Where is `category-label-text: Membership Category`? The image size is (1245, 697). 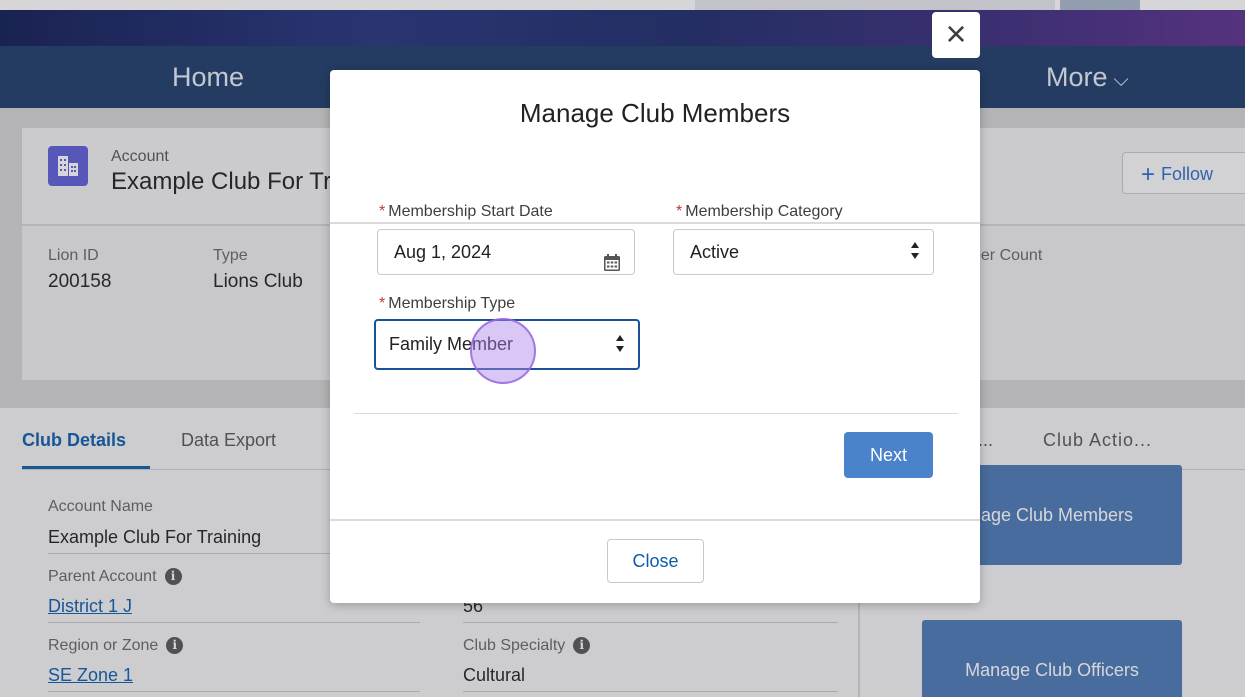 category-label-text: Membership Category is located at coordinates (764, 211).